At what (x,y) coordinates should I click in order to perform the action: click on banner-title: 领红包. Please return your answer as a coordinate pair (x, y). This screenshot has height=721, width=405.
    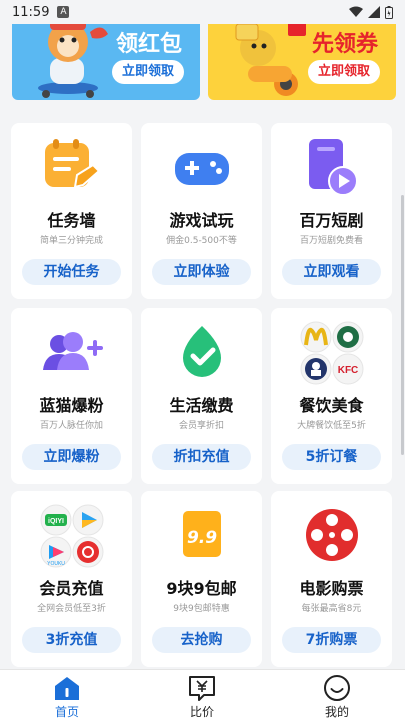
    Looking at the image, I should click on (148, 44).